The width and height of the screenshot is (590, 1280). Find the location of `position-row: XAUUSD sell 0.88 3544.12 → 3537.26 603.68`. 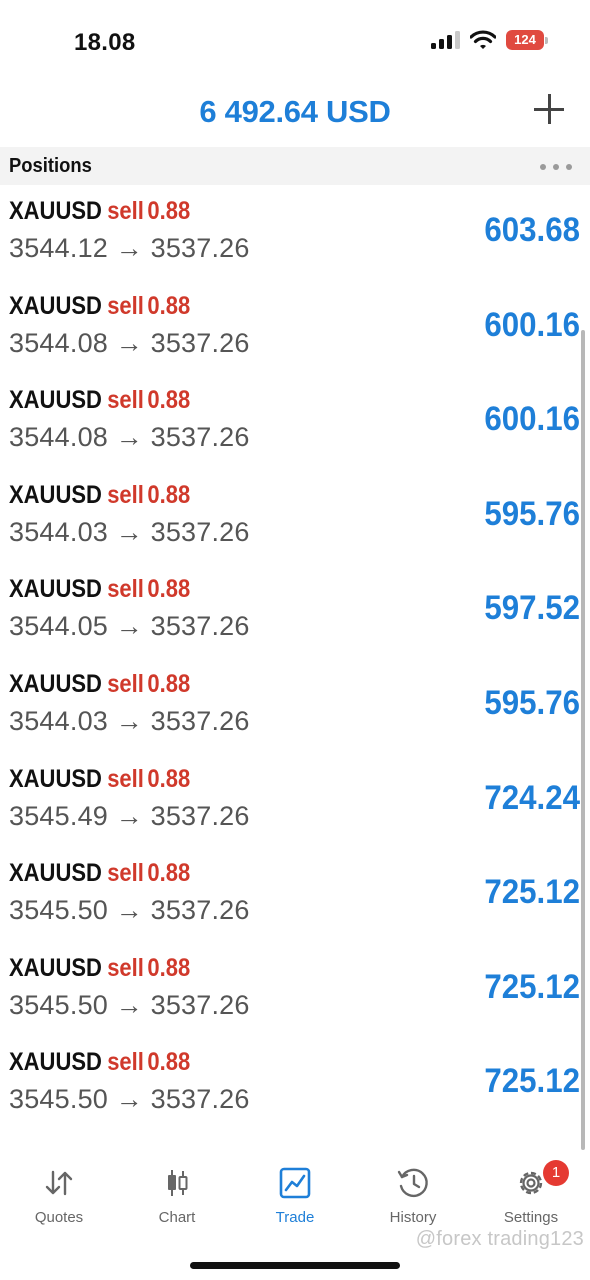

position-row: XAUUSD sell 0.88 3544.12 → 3537.26 603.68 is located at coordinates (295, 232).